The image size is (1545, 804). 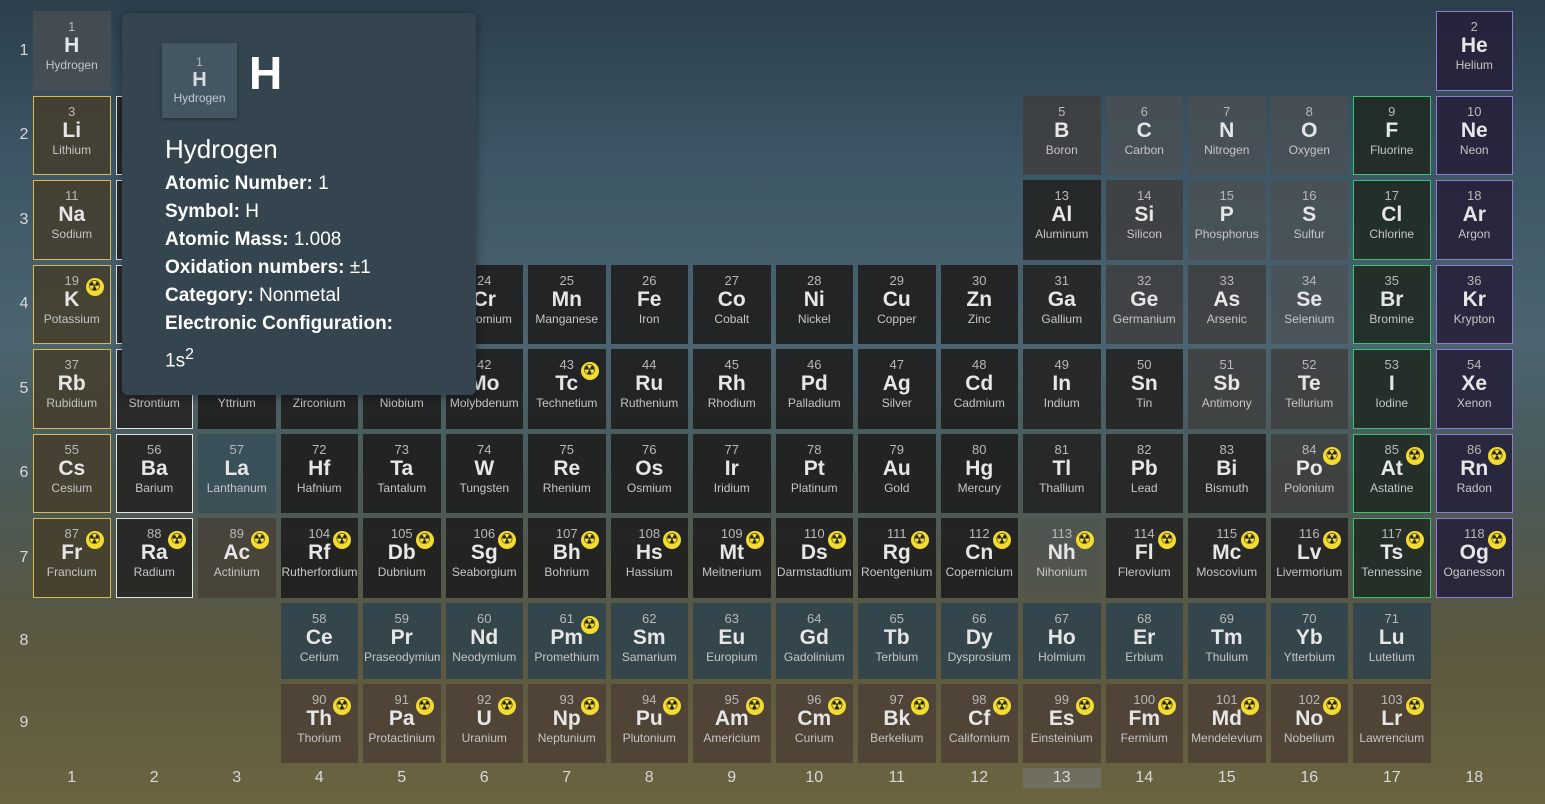 I want to click on element-tile-californium: 98 Cf Californium ☢, so click(x=979, y=723).